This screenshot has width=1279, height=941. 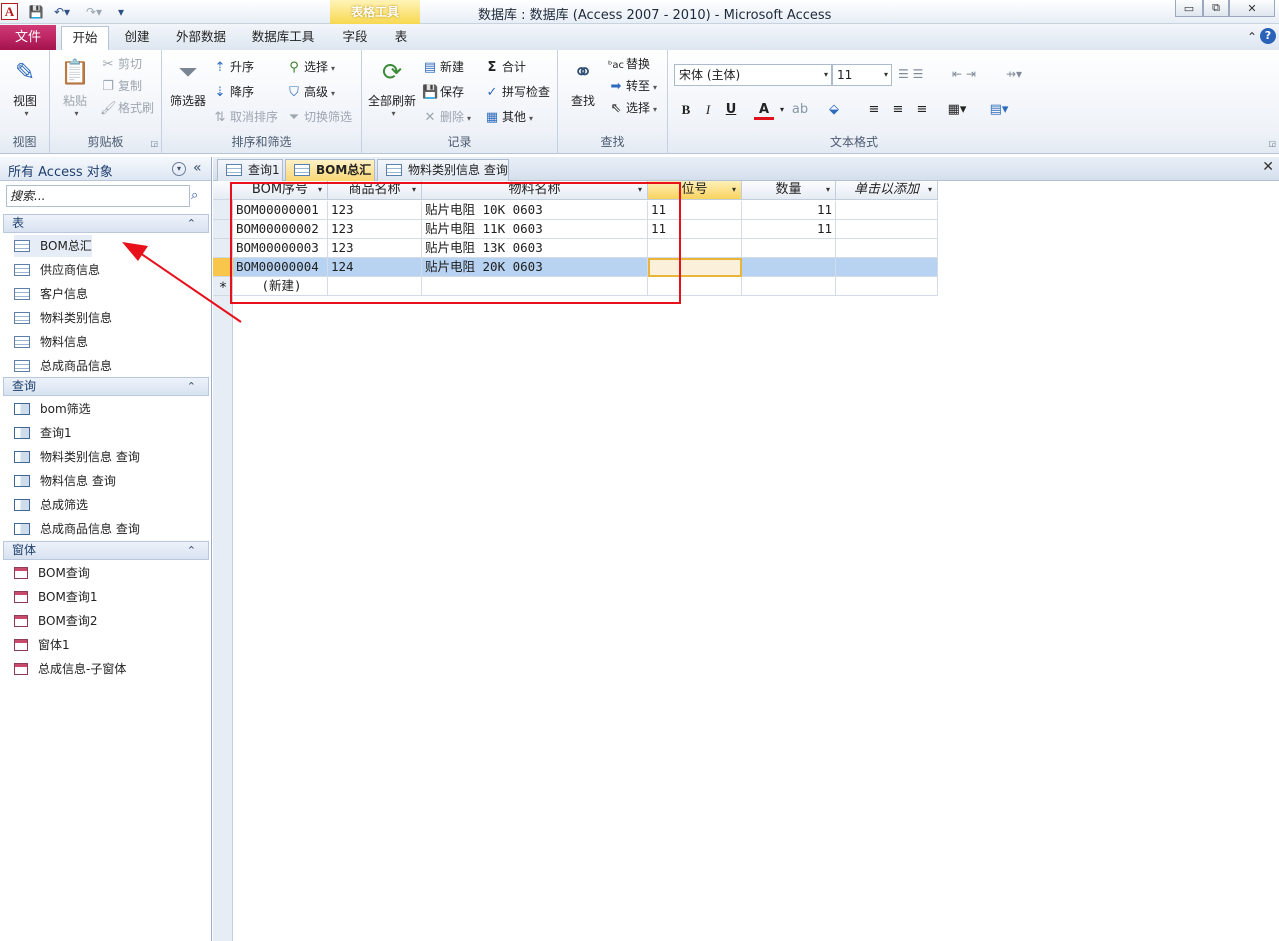 I want to click on font-size-select: 11 ▾, so click(x=862, y=75).